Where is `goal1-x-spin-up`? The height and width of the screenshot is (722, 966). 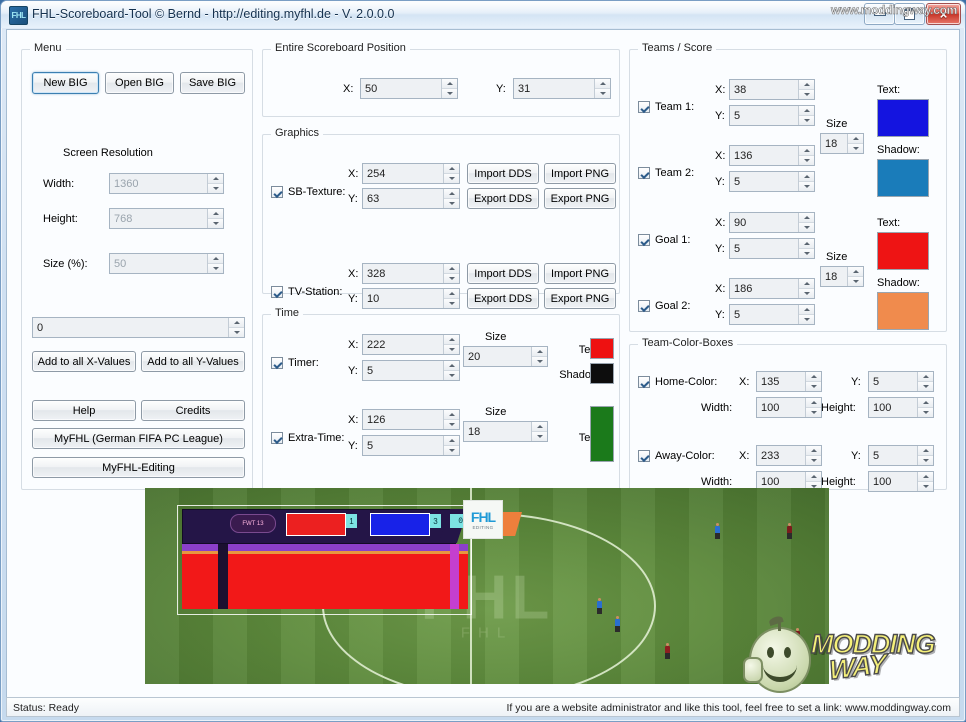 goal1-x-spin-up is located at coordinates (806, 218).